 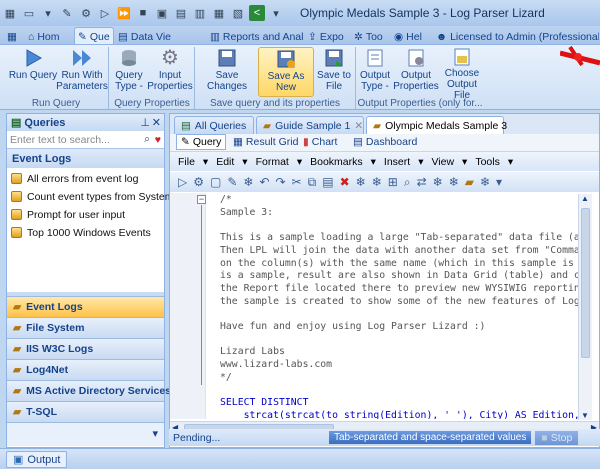 What do you see at coordinates (155, 433) in the screenshot?
I see `chevron-down-icon: ▾` at bounding box center [155, 433].